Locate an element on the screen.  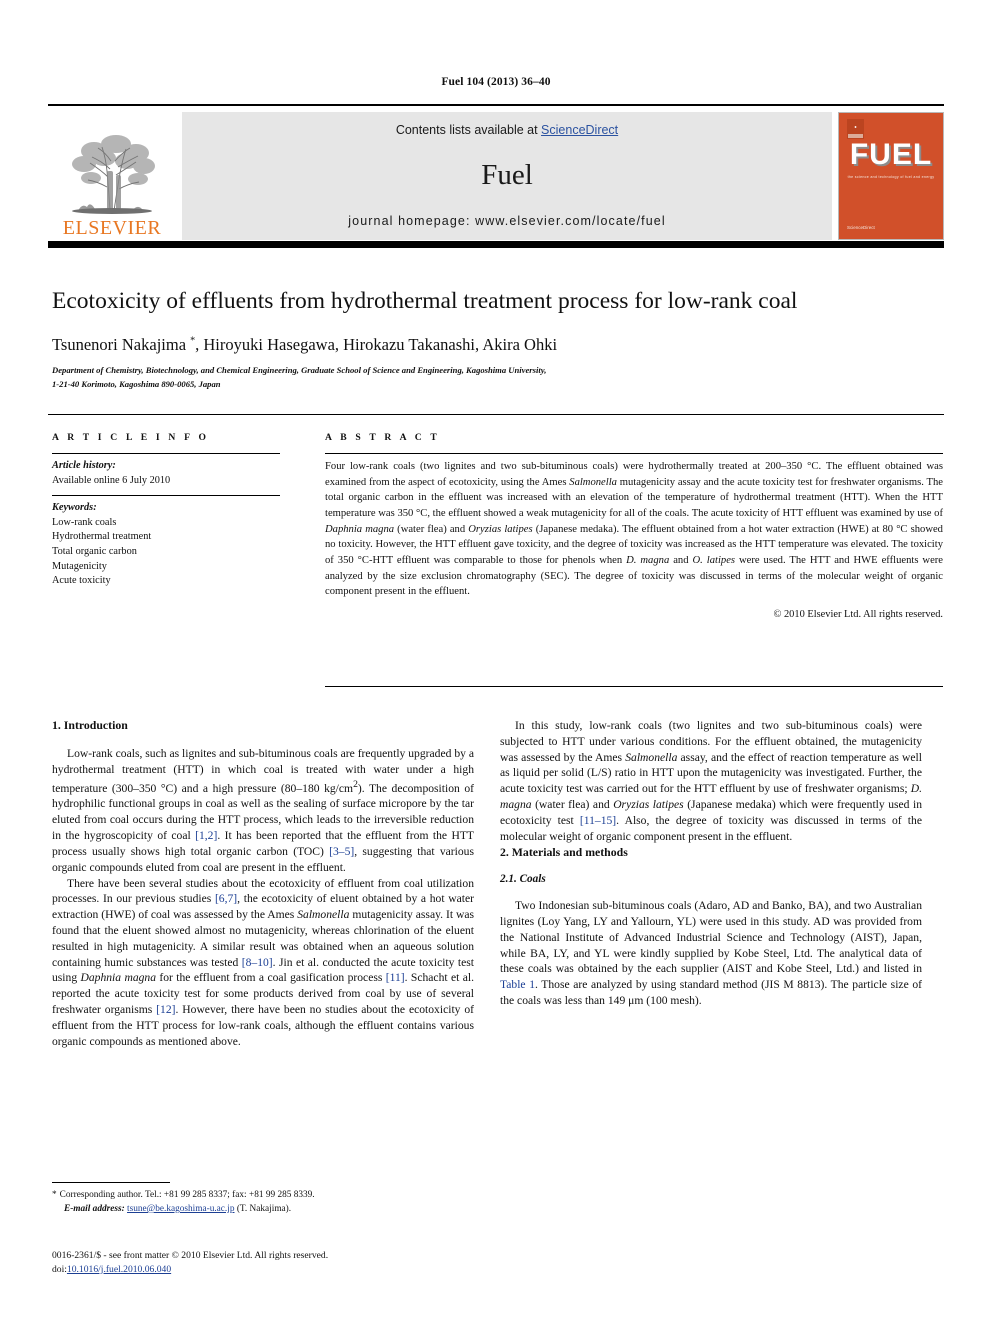
masthead-bottom-bar is located at coordinates (496, 244).